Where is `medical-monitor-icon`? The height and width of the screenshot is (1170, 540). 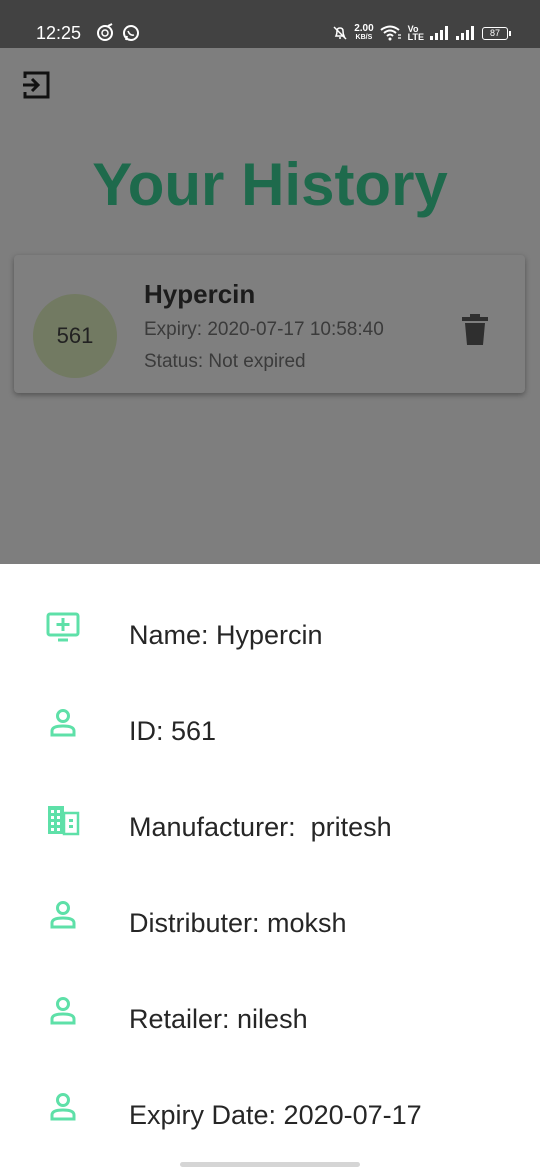
medical-monitor-icon is located at coordinates (63, 627).